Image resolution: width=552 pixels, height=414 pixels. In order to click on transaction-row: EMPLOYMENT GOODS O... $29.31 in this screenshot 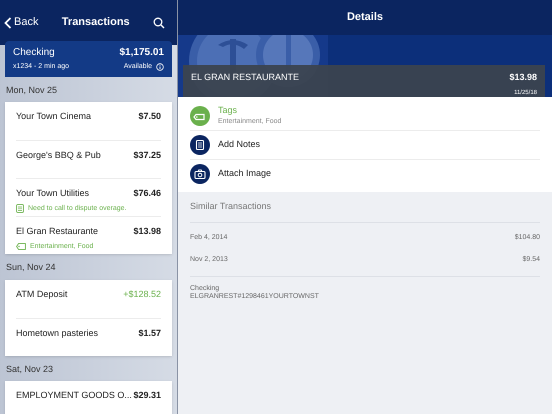, I will do `click(88, 397)`.